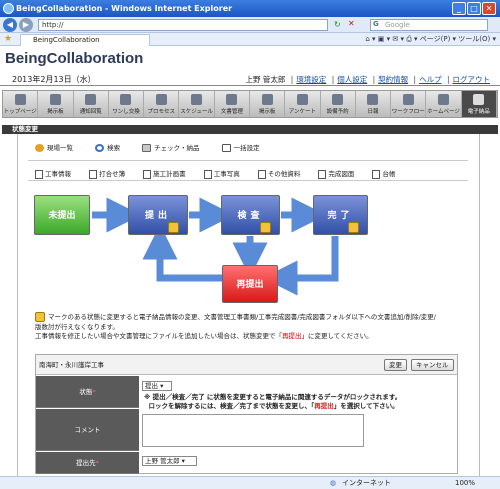  I want to click on status-select: 提出 ▾, so click(157, 386).